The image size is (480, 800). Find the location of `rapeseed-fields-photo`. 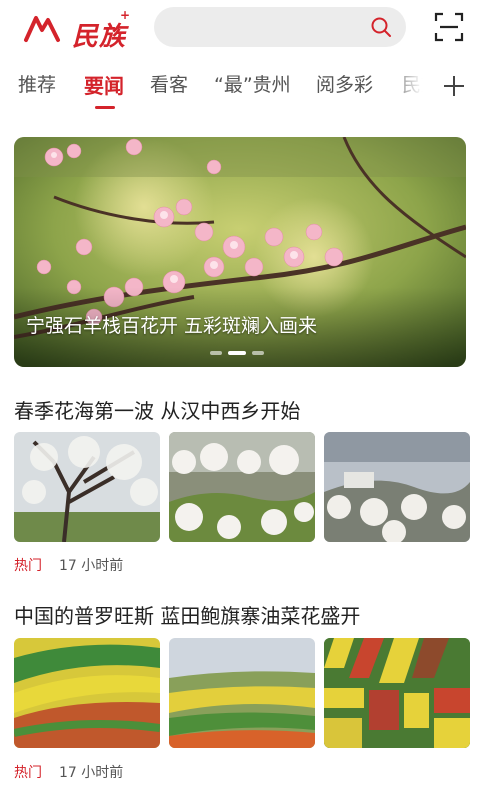

rapeseed-fields-photo is located at coordinates (87, 693).